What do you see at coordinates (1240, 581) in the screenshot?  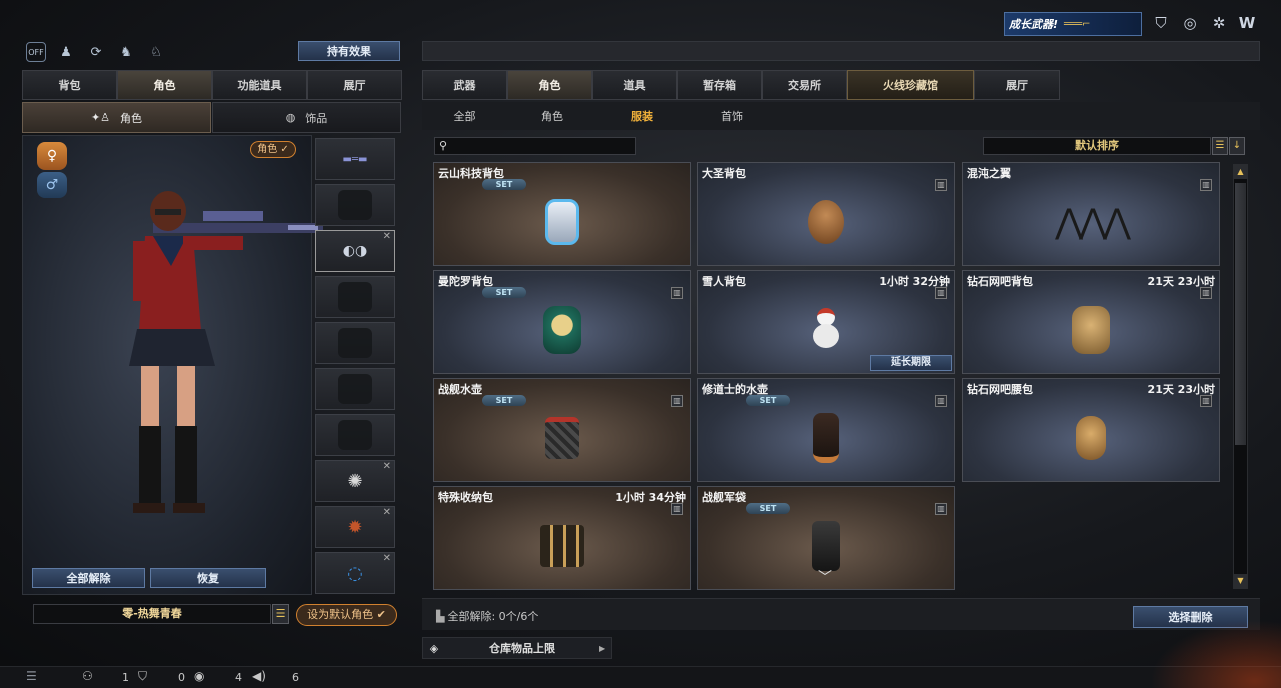 I see `scroll-down-icon: ▼` at bounding box center [1240, 581].